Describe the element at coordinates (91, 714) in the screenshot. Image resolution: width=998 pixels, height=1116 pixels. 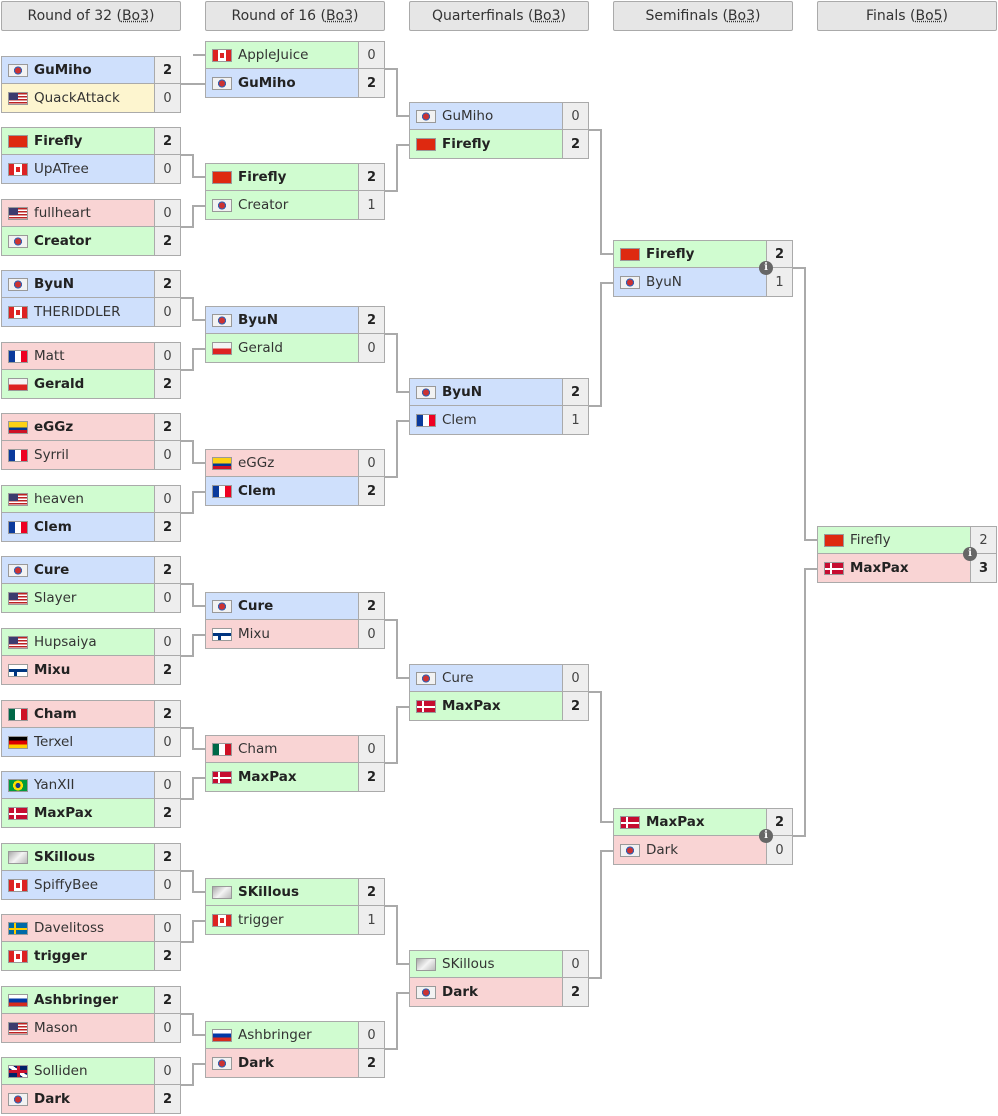
I see `player-row: Cham 2` at that location.